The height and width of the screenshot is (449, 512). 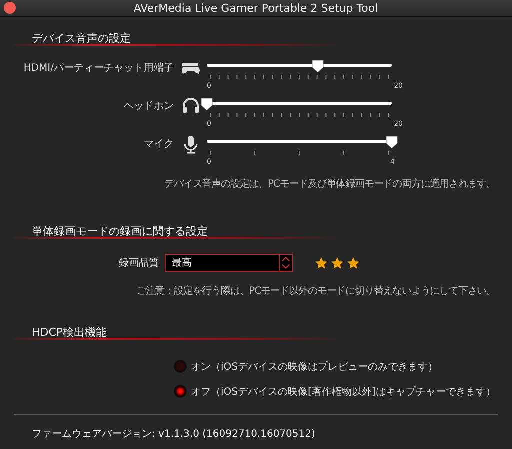 I want to click on section-title: 単体録画モードの録画に関する設定, so click(x=120, y=231).